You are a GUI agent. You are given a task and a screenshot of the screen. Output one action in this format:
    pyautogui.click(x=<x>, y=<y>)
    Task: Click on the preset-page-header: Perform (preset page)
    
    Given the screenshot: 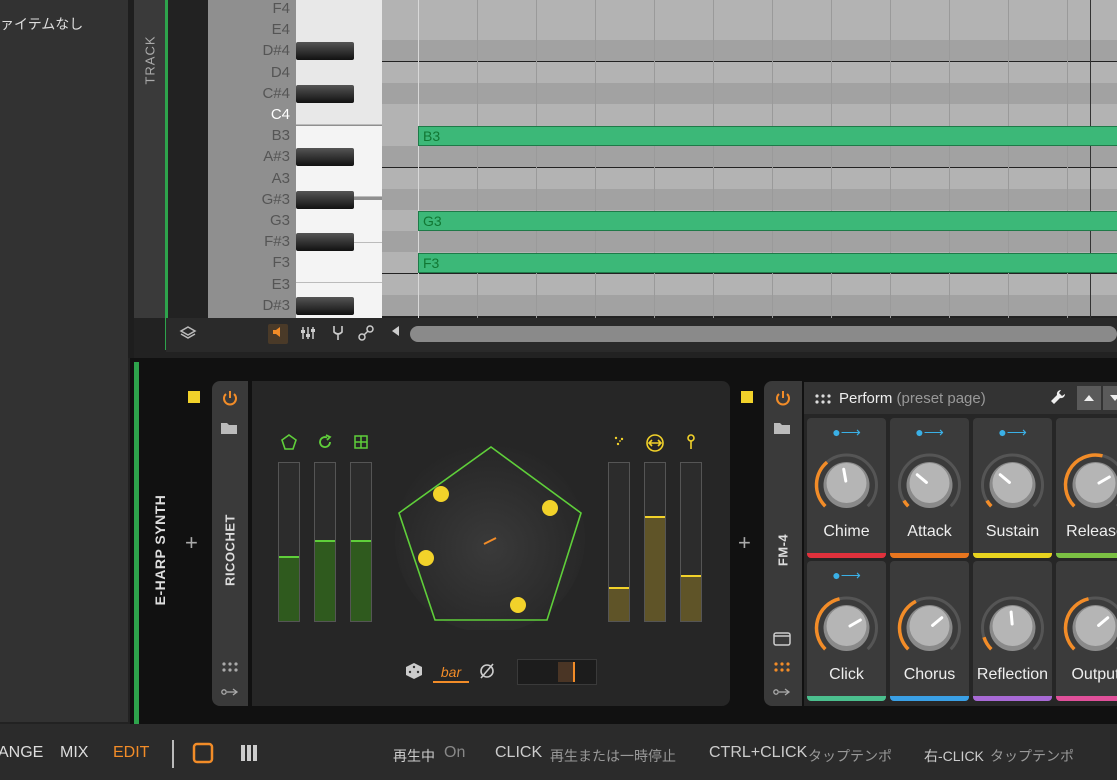 What is the action you would take?
    pyautogui.click(x=960, y=398)
    